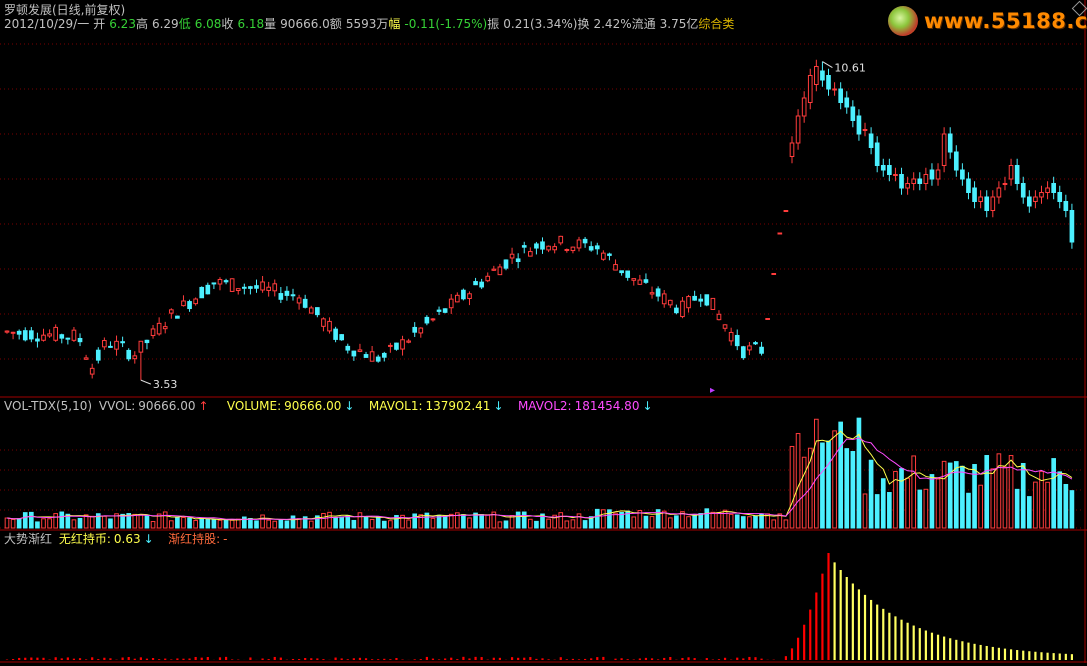 Image resolution: width=1087 pixels, height=666 pixels. What do you see at coordinates (540, 24) in the screenshot?
I see `quote-item: 0.21(3.34%)` at bounding box center [540, 24].